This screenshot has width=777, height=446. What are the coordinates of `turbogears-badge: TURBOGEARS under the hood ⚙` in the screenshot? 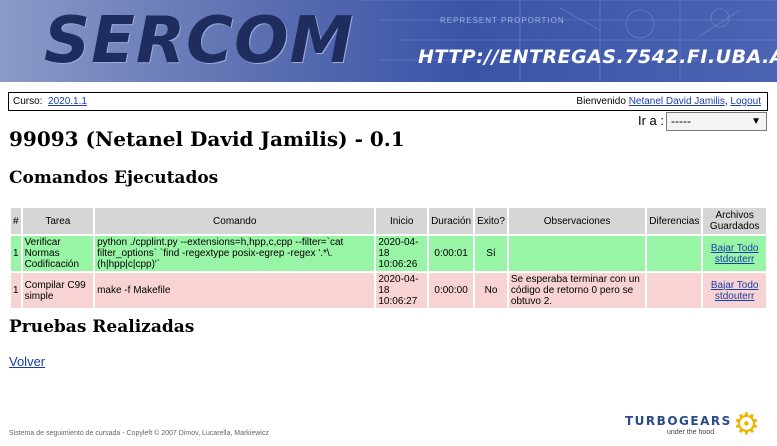 It's located at (695, 425).